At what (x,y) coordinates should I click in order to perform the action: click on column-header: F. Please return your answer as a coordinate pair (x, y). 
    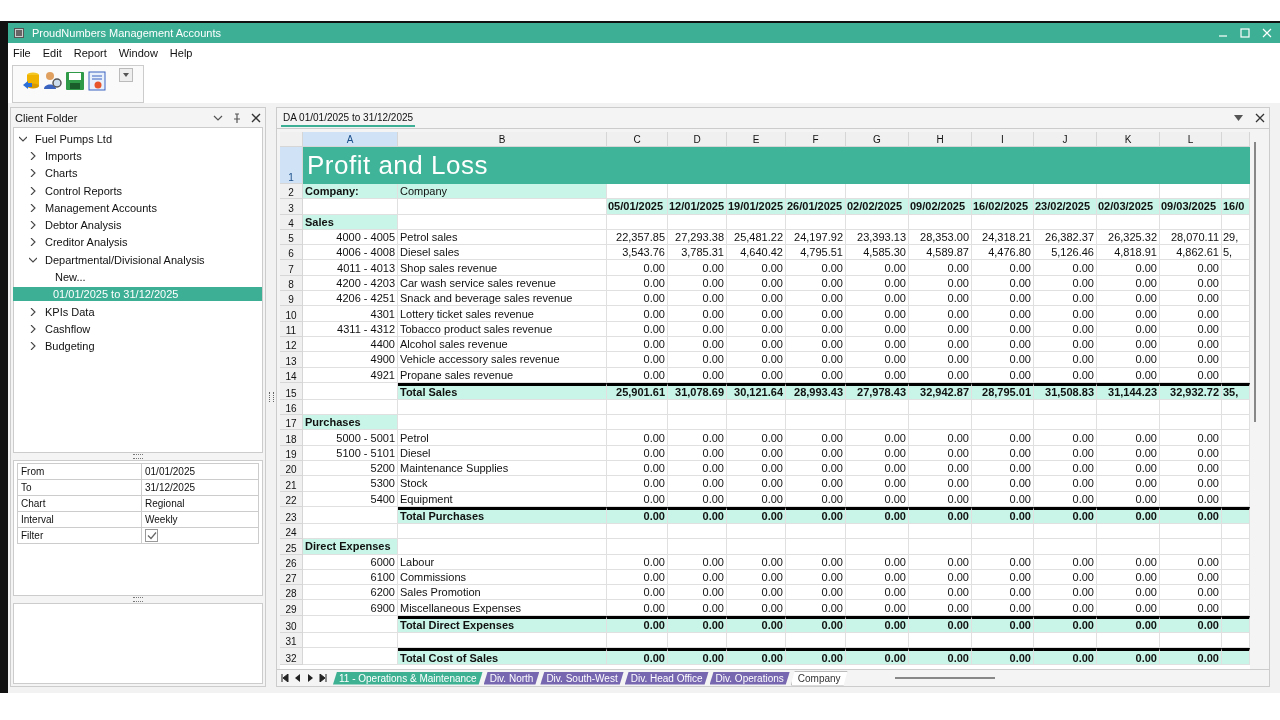
    Looking at the image, I should click on (816, 139).